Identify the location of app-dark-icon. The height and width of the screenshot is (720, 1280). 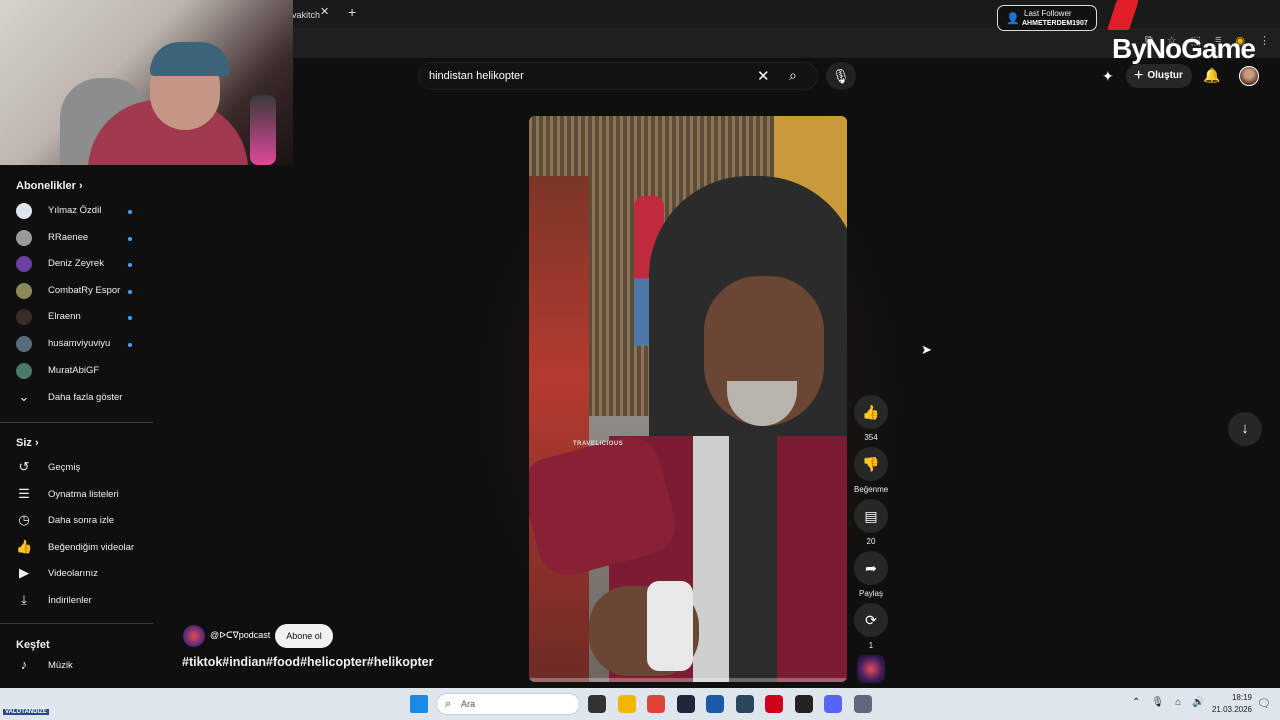
(803, 704).